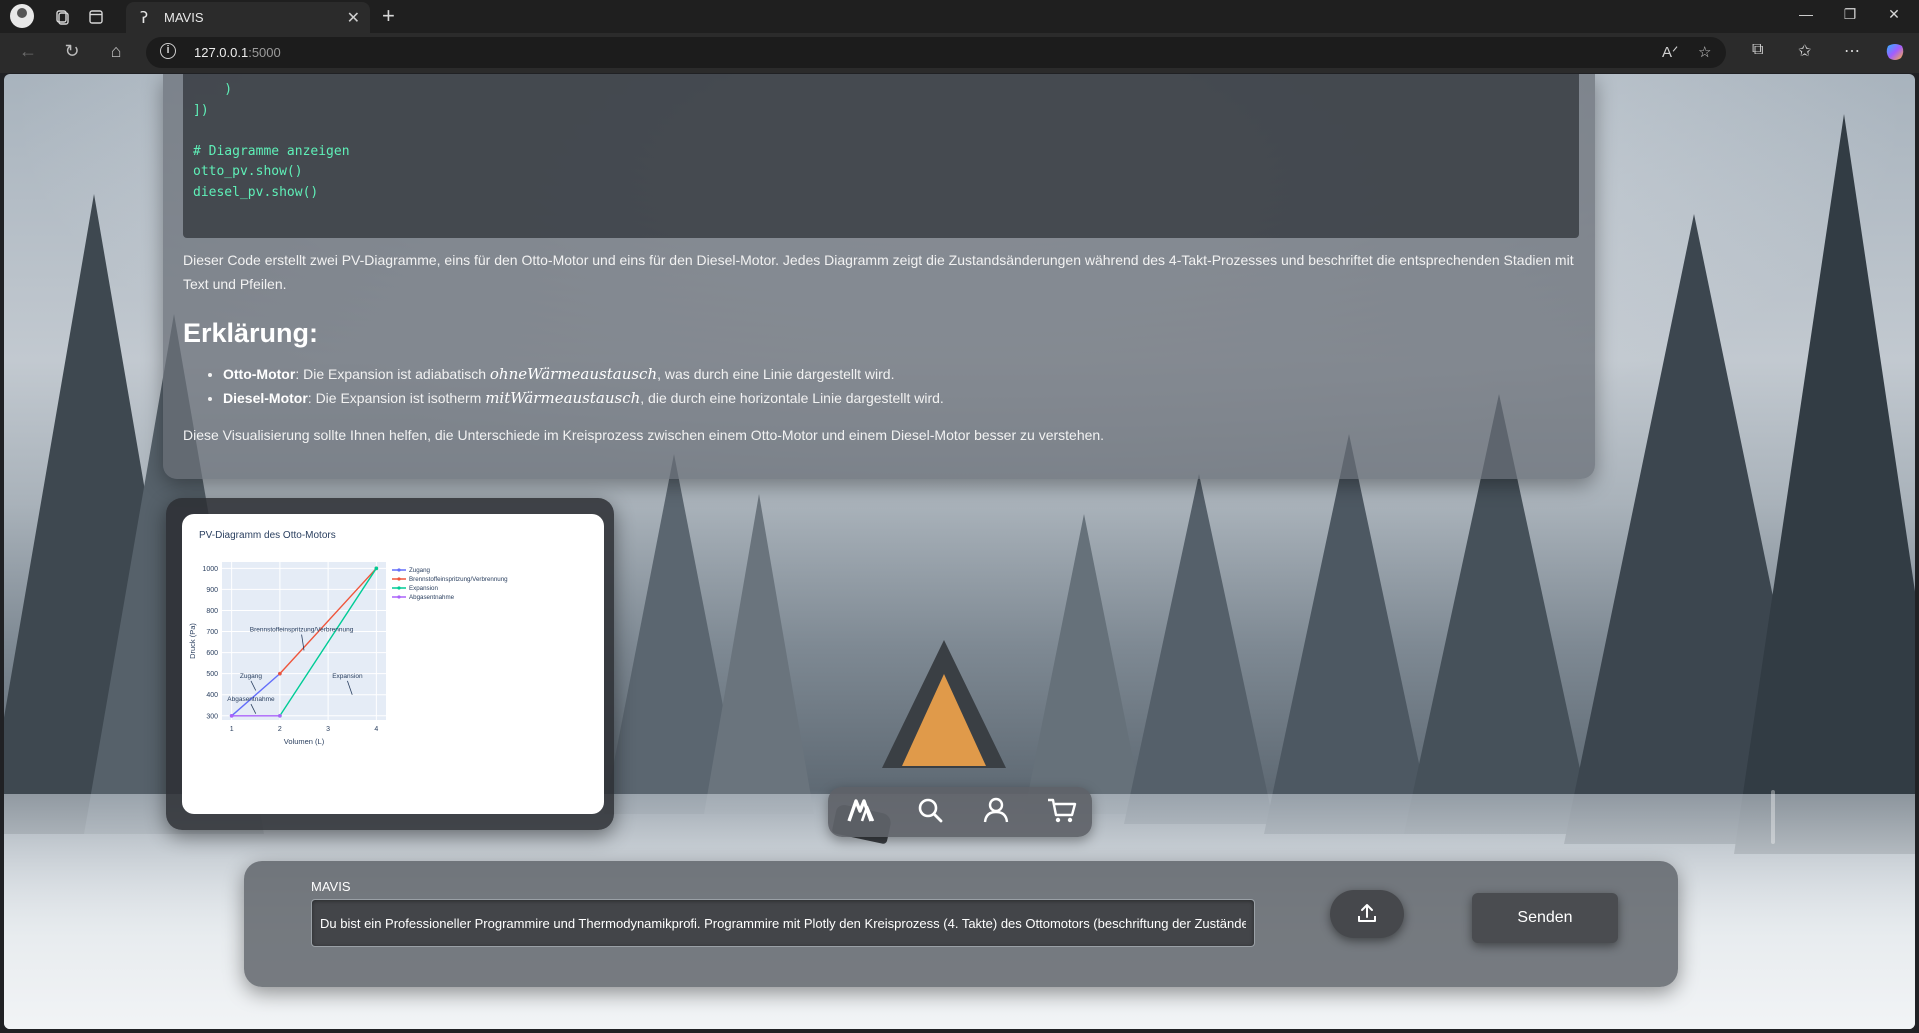 This screenshot has width=1919, height=1033. Describe the element at coordinates (144, 17) in the screenshot. I see `mavis-favicon-icon: ʔ` at that location.